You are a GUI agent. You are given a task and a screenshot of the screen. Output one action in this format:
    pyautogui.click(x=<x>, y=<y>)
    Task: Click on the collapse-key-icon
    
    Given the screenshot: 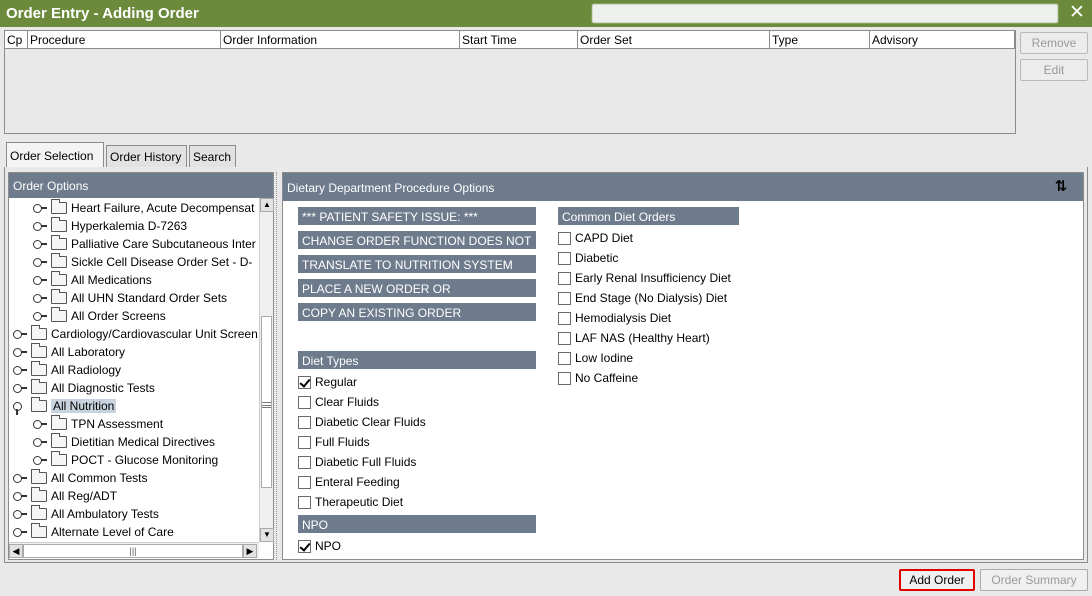 What is the action you would take?
    pyautogui.click(x=20, y=408)
    